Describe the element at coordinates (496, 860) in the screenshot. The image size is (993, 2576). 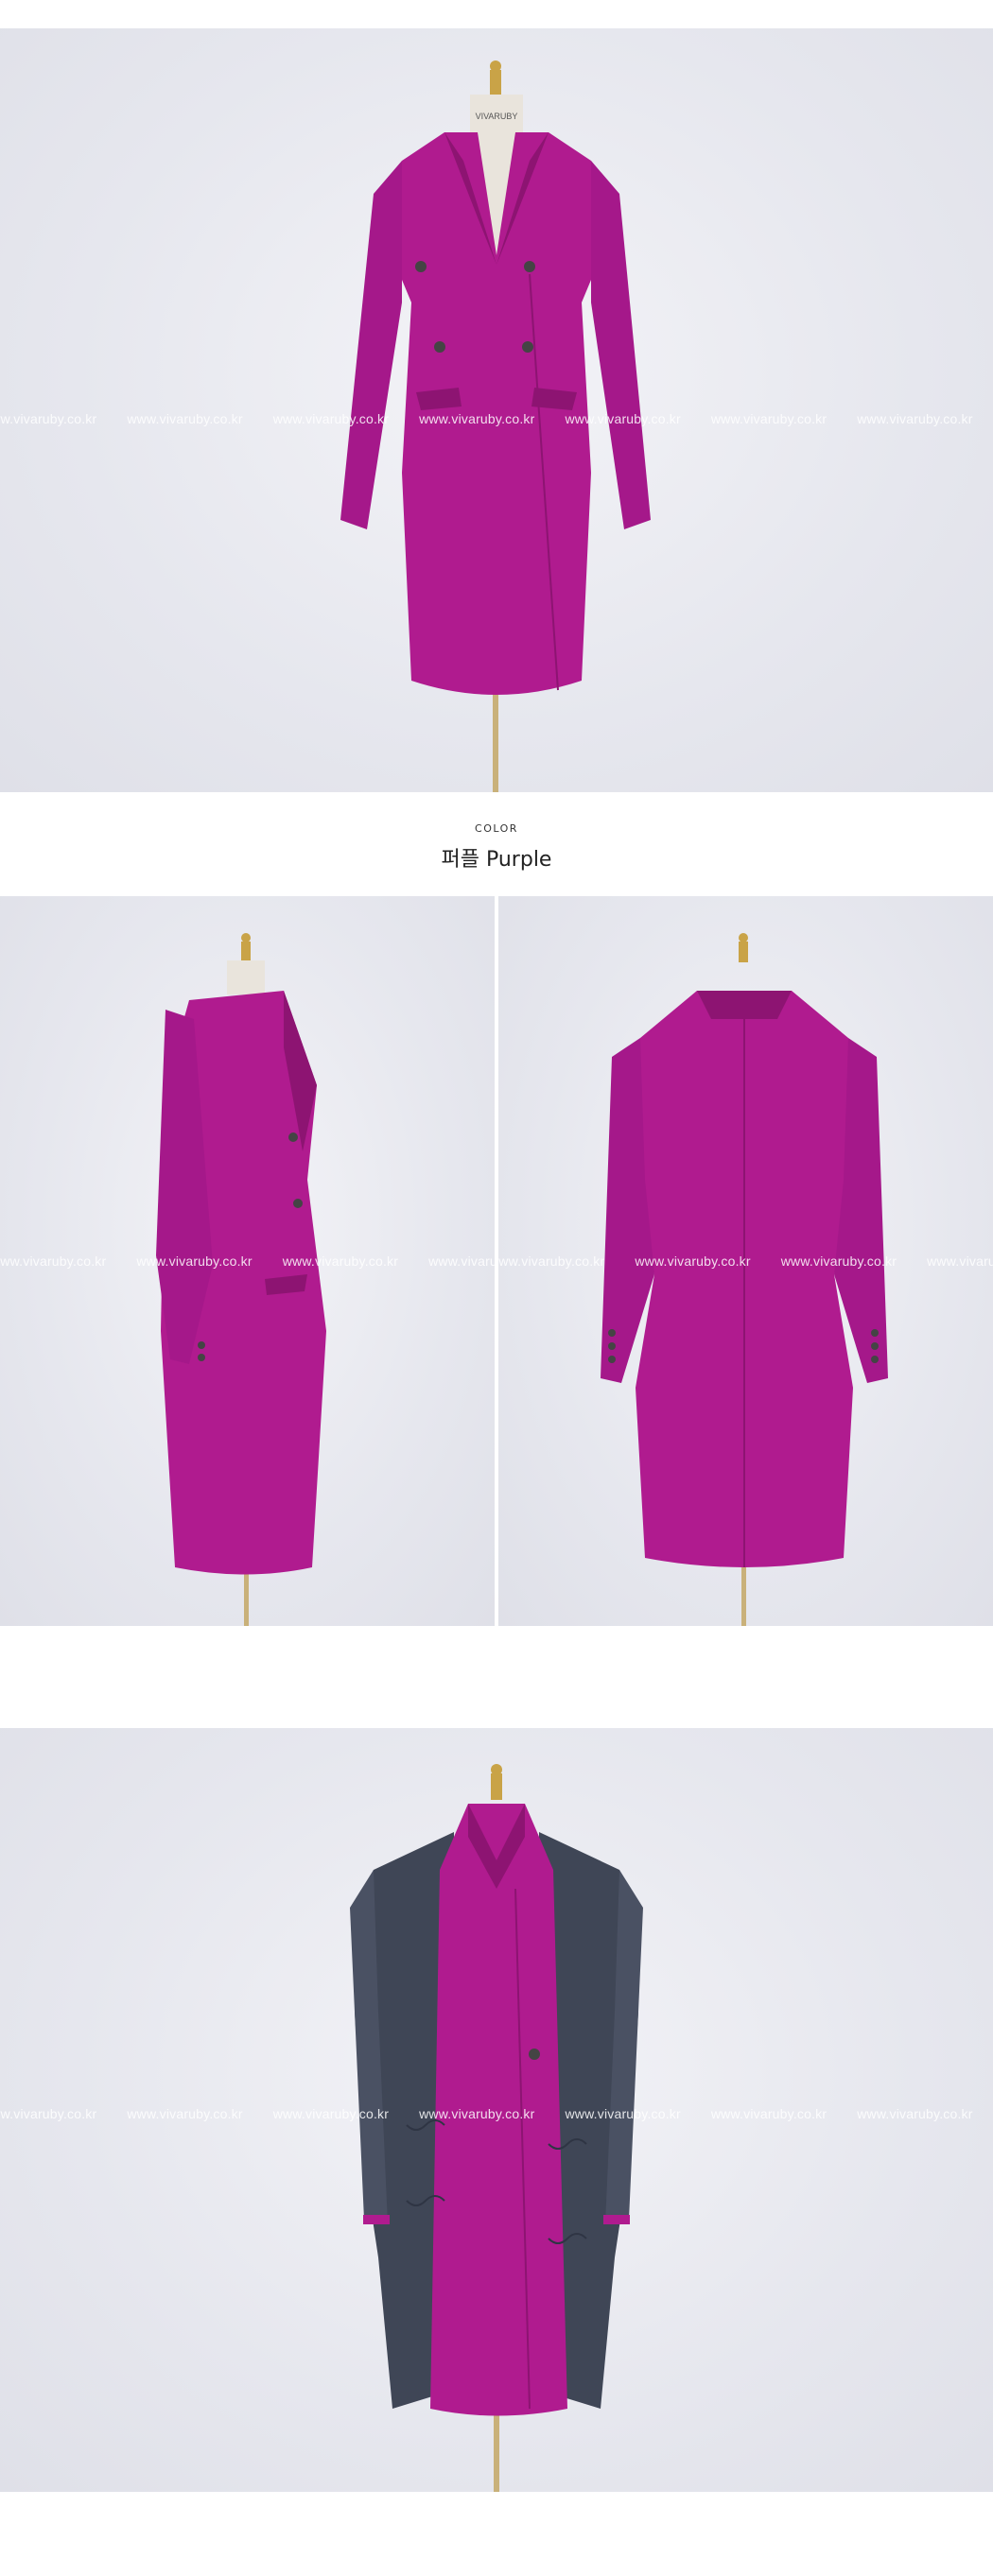
I see `color-name: 퍼플 Purple` at that location.